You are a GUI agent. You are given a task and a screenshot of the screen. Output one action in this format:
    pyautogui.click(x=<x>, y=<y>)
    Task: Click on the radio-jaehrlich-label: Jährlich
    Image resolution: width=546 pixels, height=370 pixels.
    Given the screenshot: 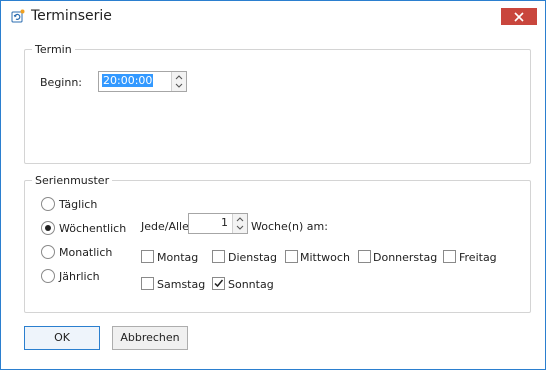 What is the action you would take?
    pyautogui.click(x=79, y=276)
    